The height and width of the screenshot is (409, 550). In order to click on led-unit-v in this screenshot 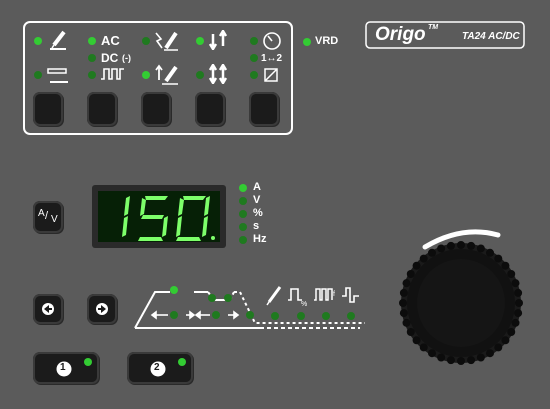, I will do `click(243, 201)`.